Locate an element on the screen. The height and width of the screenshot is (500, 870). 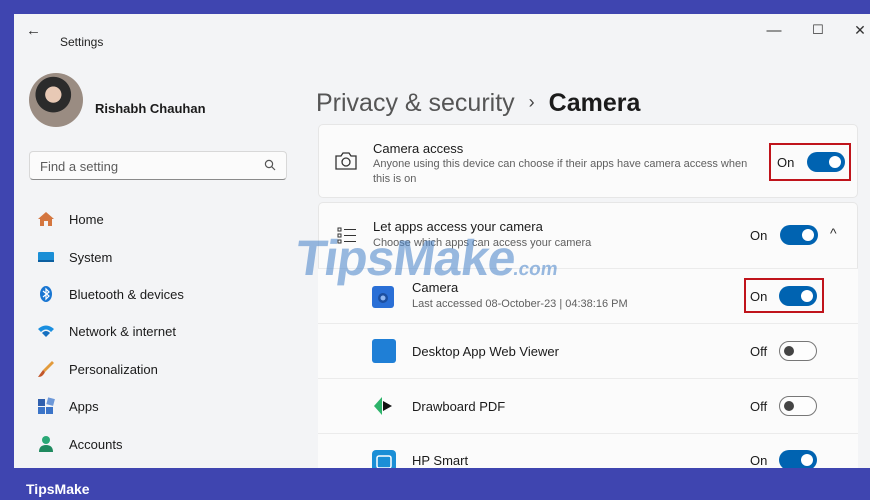
search-box is located at coordinates (158, 165).